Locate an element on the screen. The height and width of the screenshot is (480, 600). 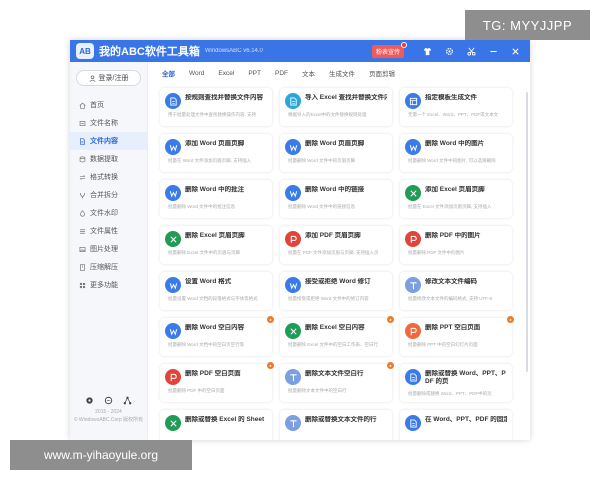
sidebar-item-9: 压缩解压 is located at coordinates (108, 267).